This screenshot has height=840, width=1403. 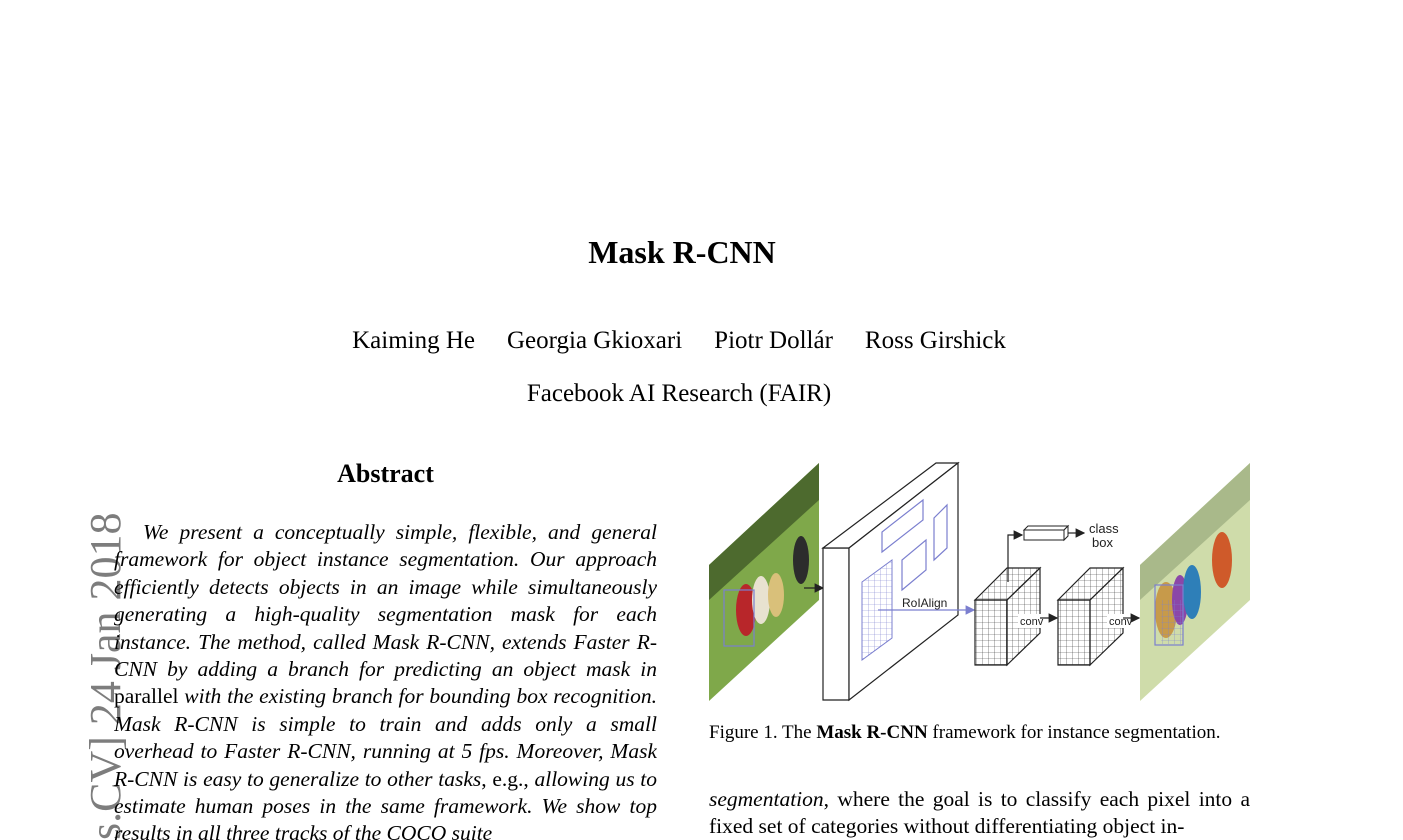 I want to click on author-name: Kaiming He, so click(x=413, y=340).